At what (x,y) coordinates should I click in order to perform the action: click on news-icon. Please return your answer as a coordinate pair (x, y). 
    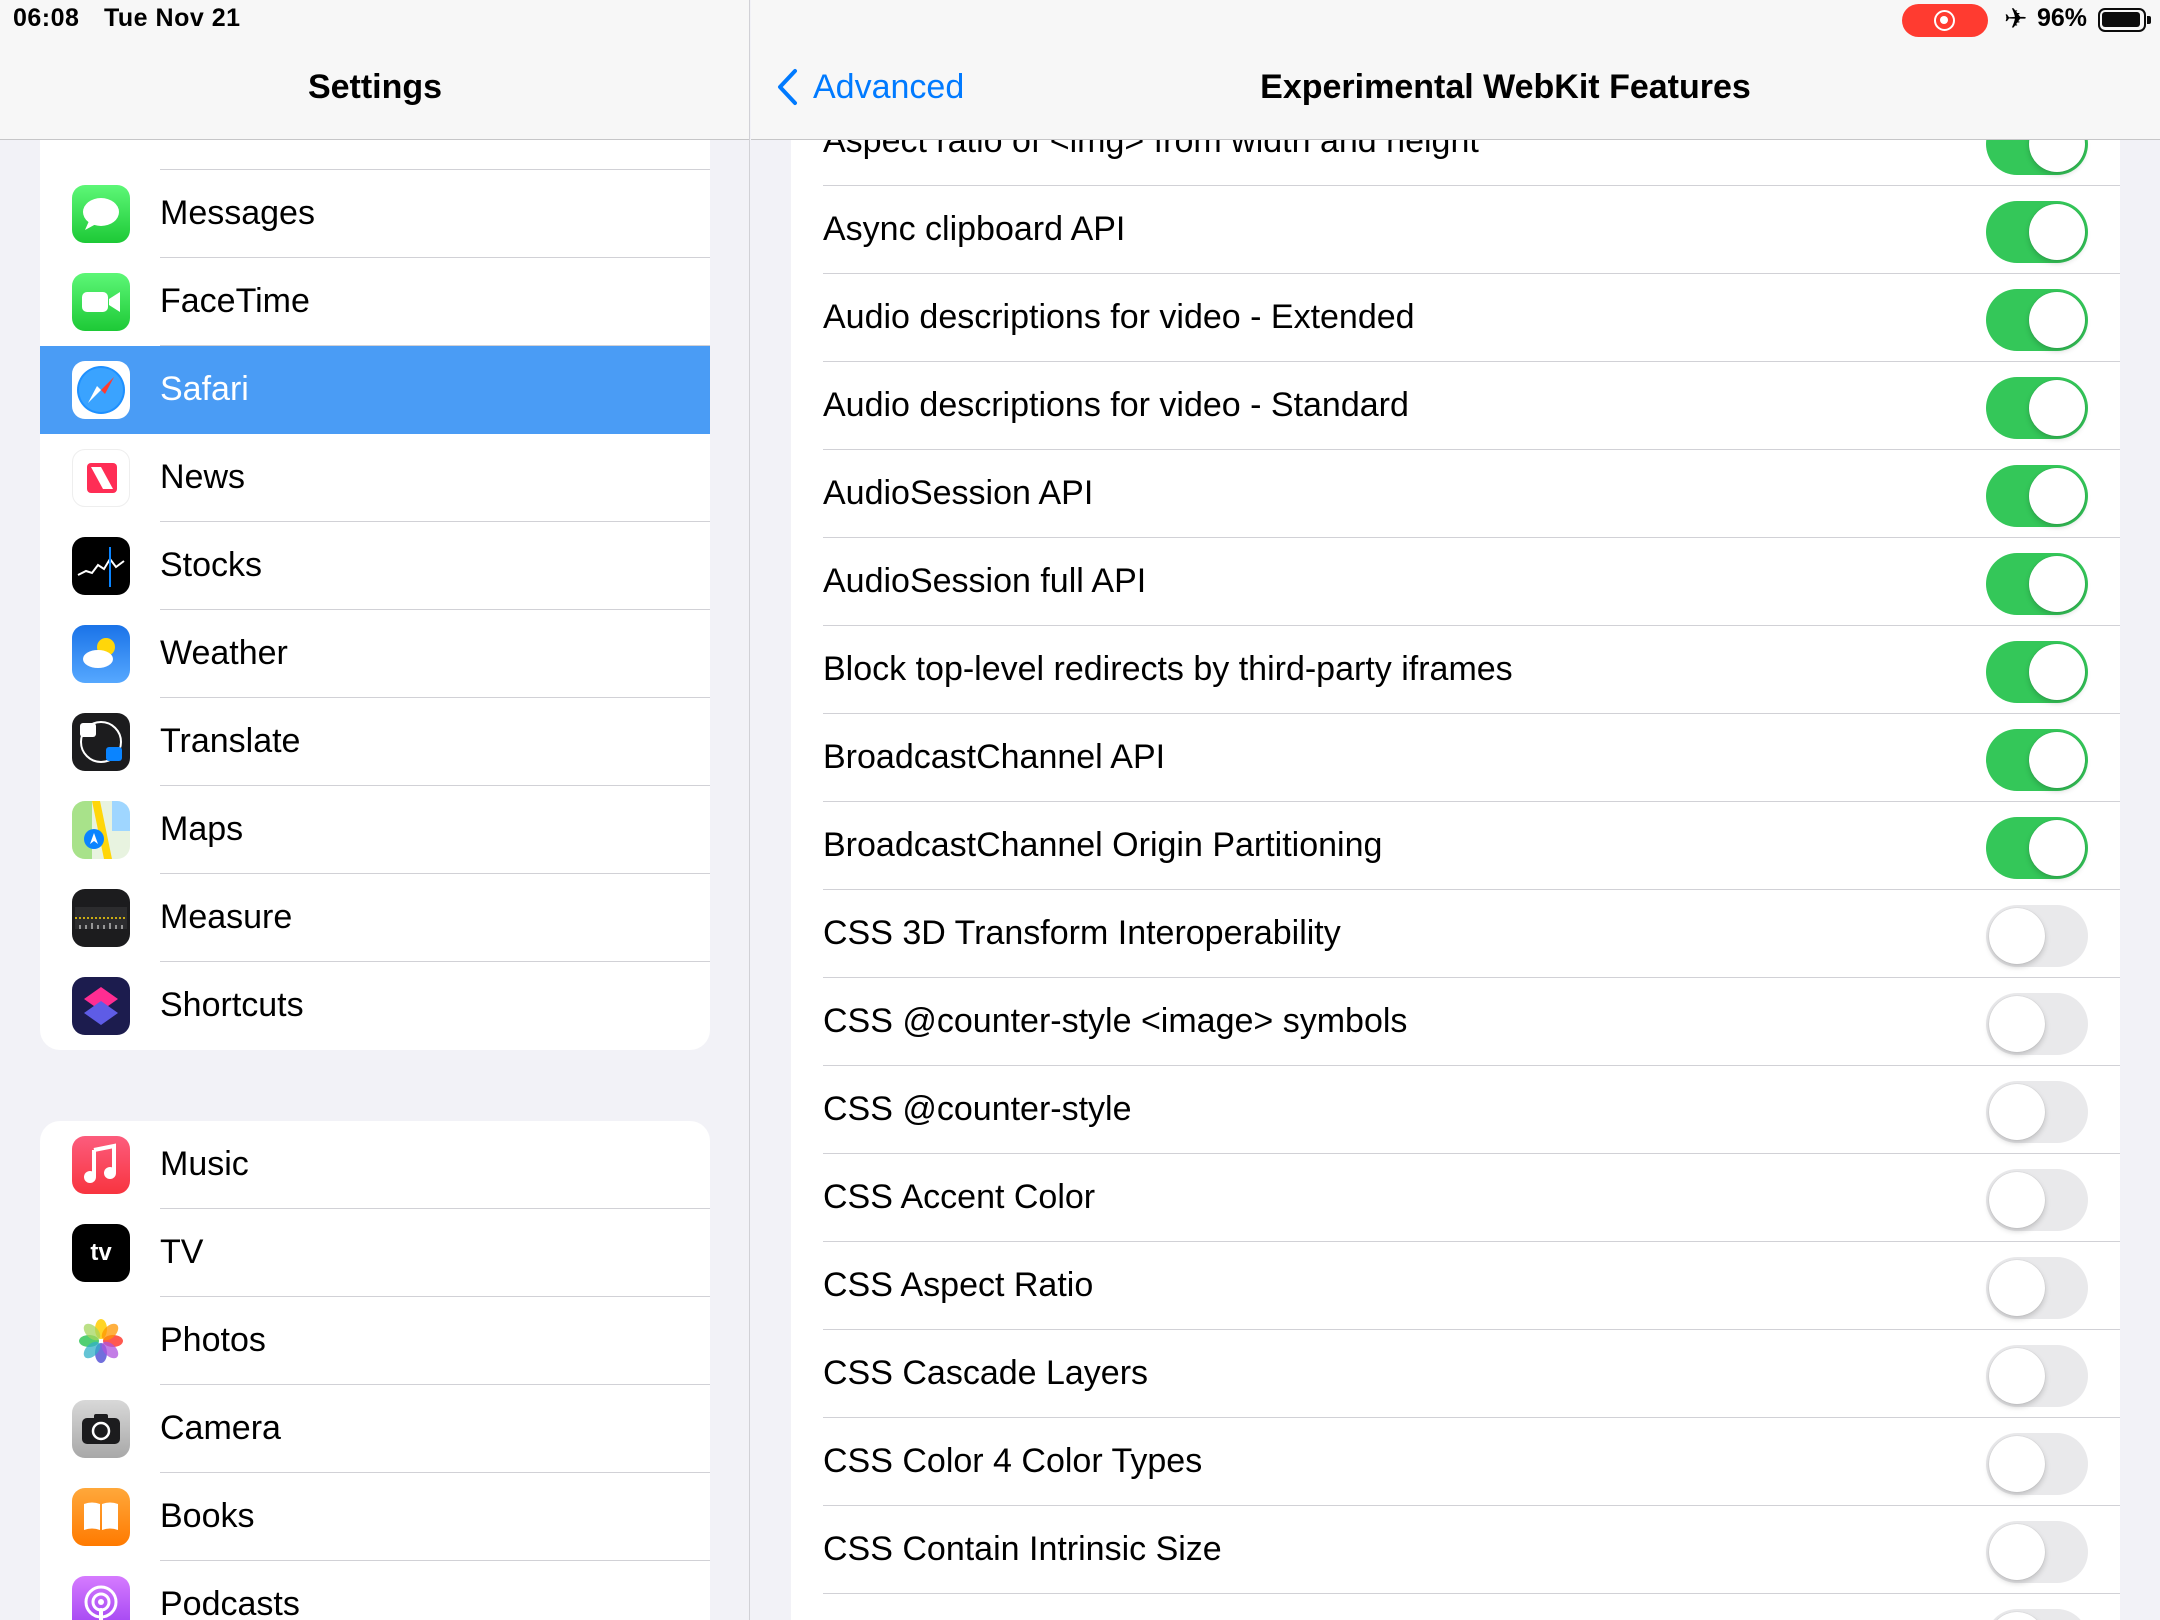
    Looking at the image, I should click on (101, 478).